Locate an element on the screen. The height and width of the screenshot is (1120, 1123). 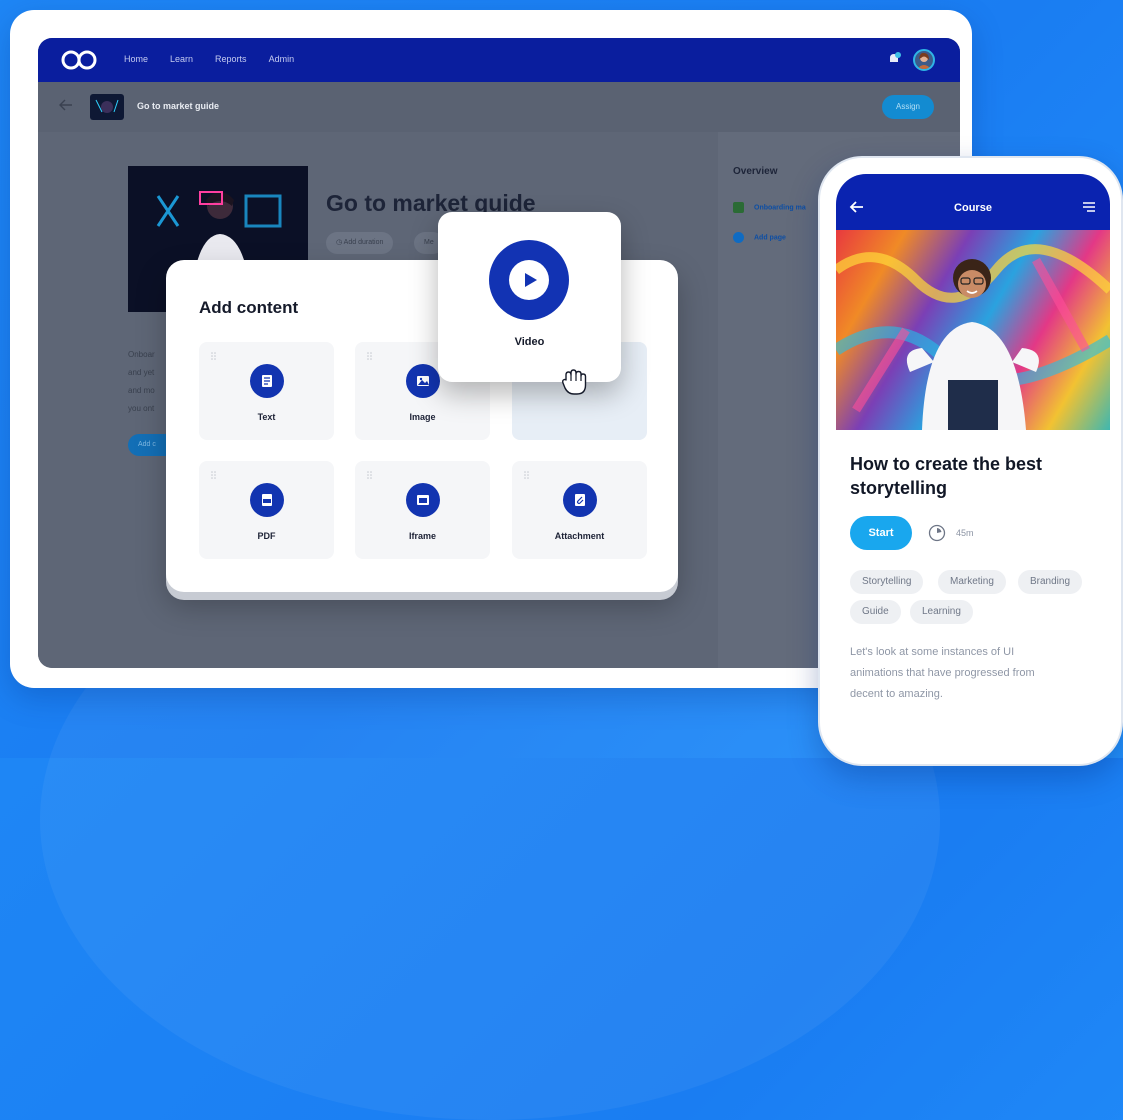
tile-label: Attachment is located at coordinates (579, 536).